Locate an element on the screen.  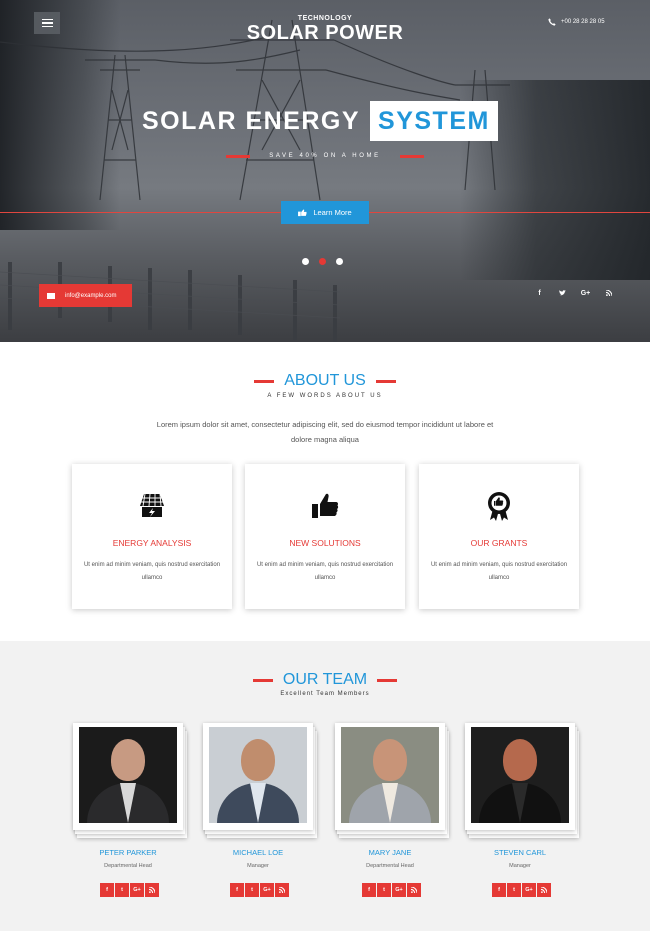
tagline-text: SAVE 40% ON A HOME is located at coordinates (325, 156).